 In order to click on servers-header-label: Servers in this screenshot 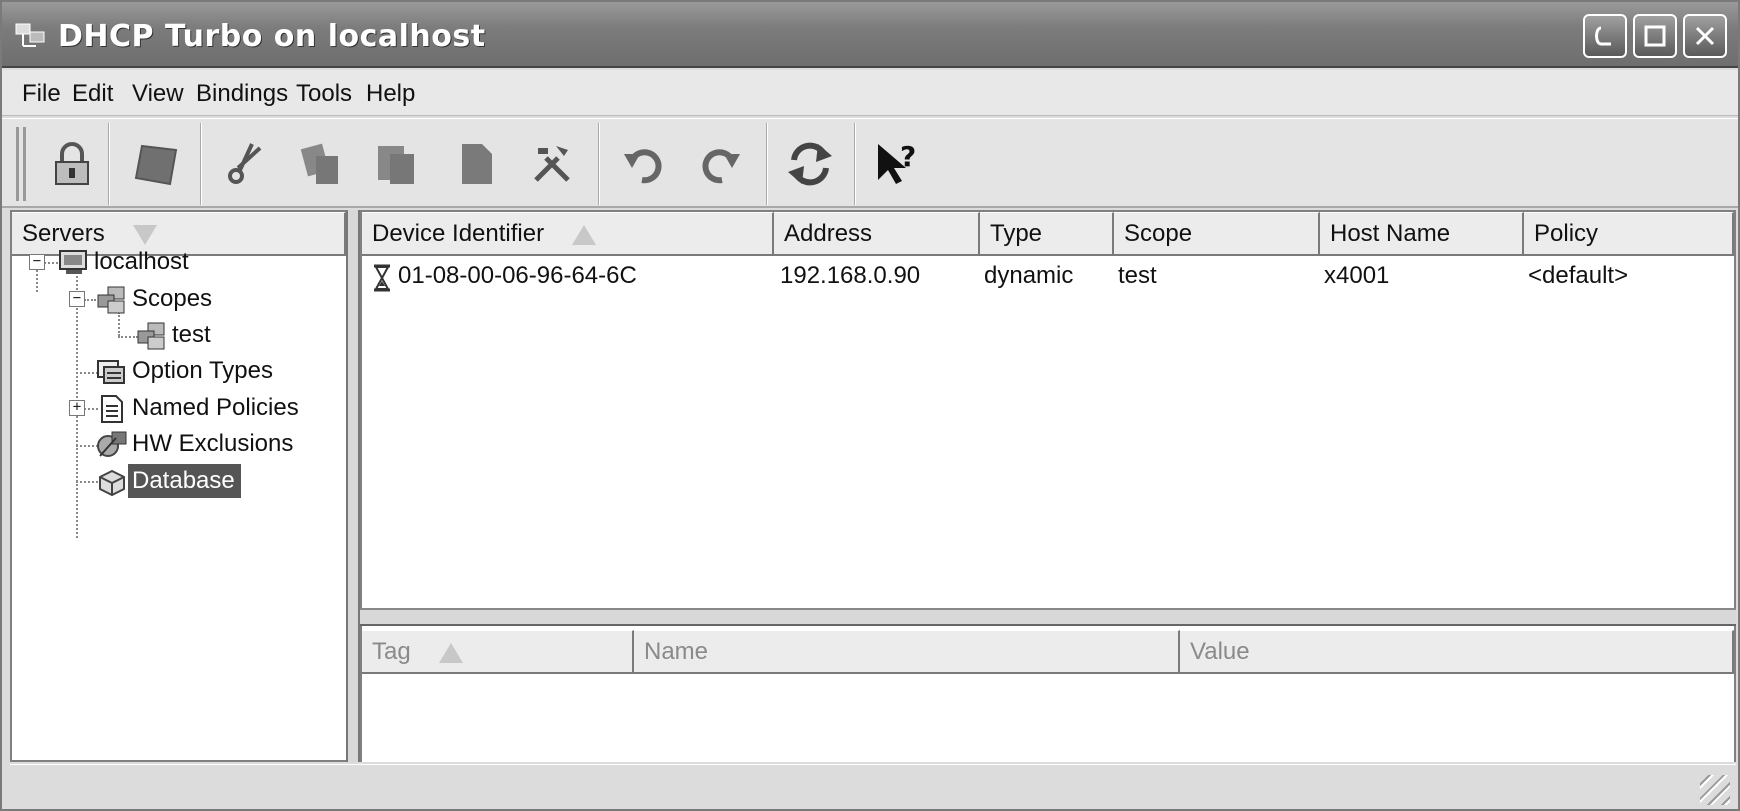, I will do `click(63, 233)`.